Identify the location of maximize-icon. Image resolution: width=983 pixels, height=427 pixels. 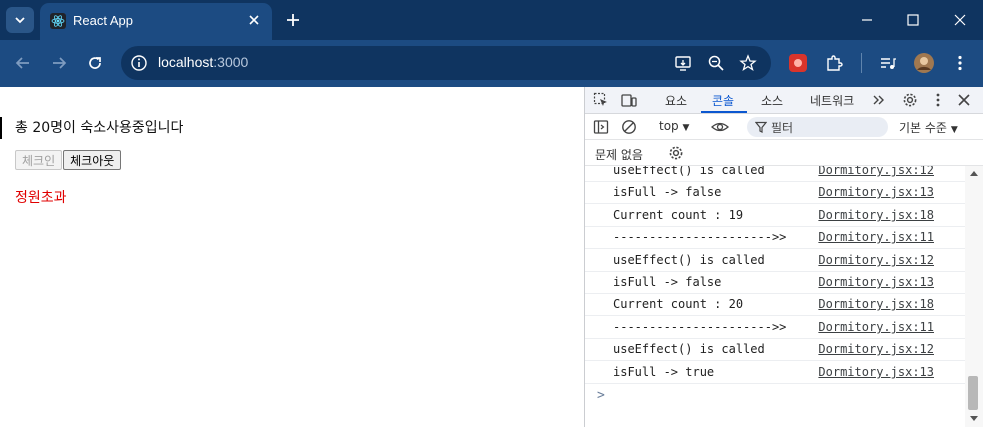
(913, 20).